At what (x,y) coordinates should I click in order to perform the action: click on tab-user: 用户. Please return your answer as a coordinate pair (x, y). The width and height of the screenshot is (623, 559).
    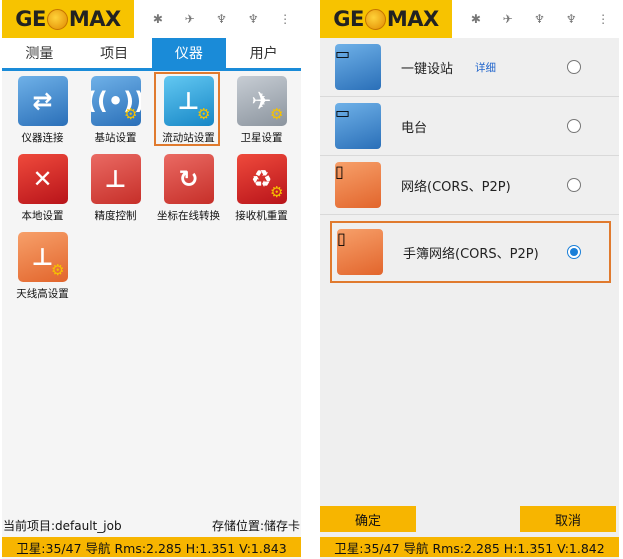
    Looking at the image, I should click on (263, 53).